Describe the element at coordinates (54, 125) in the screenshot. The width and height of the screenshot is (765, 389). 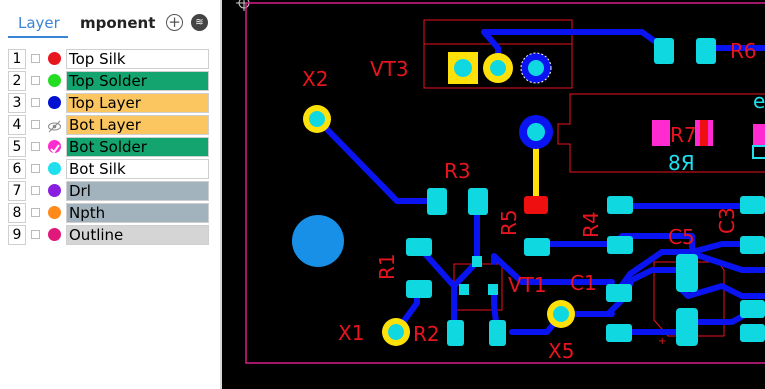
I see `eye-hidden-icon` at that location.